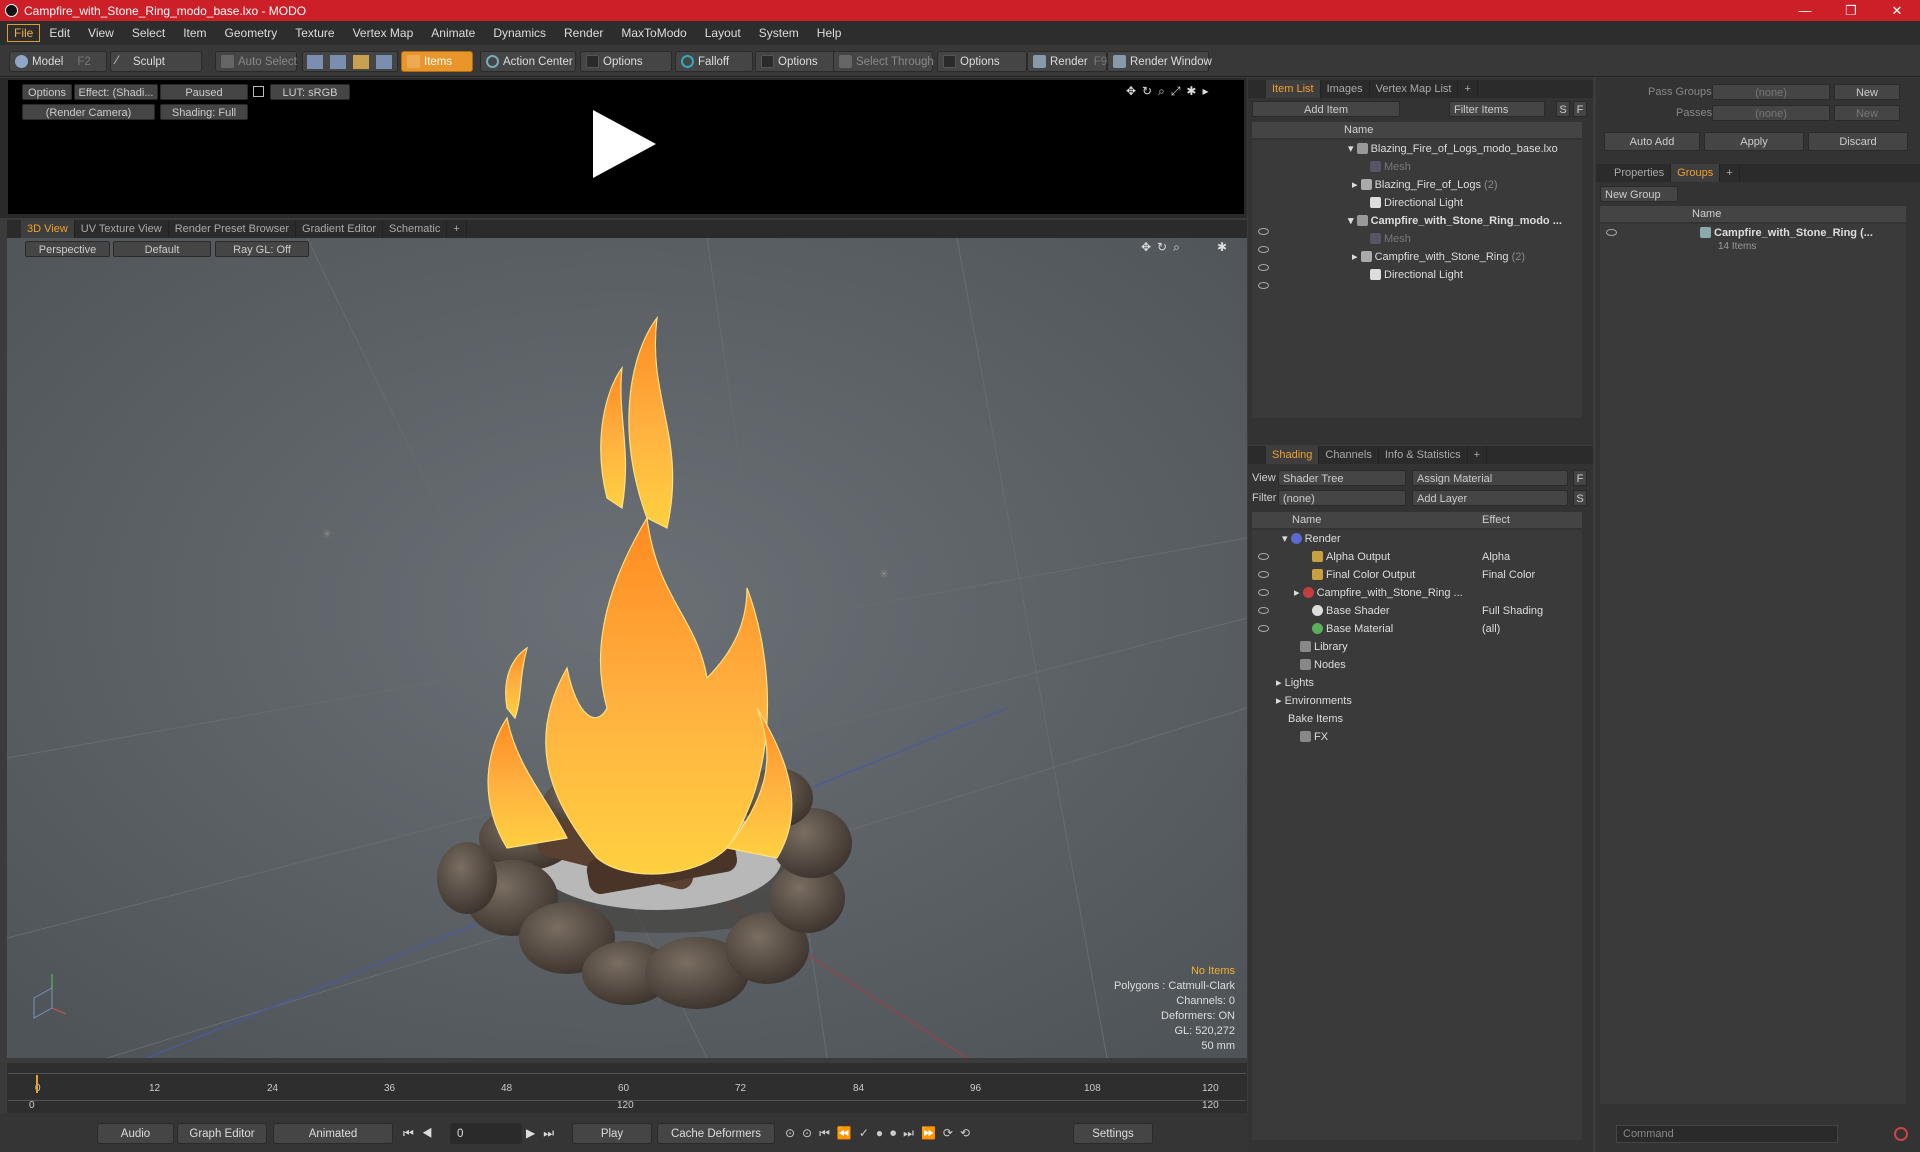 The width and height of the screenshot is (1920, 1152). I want to click on scene-root-row: ▾ Blazing_Fire_of_Logs_modo_base.lxo, so click(1453, 149).